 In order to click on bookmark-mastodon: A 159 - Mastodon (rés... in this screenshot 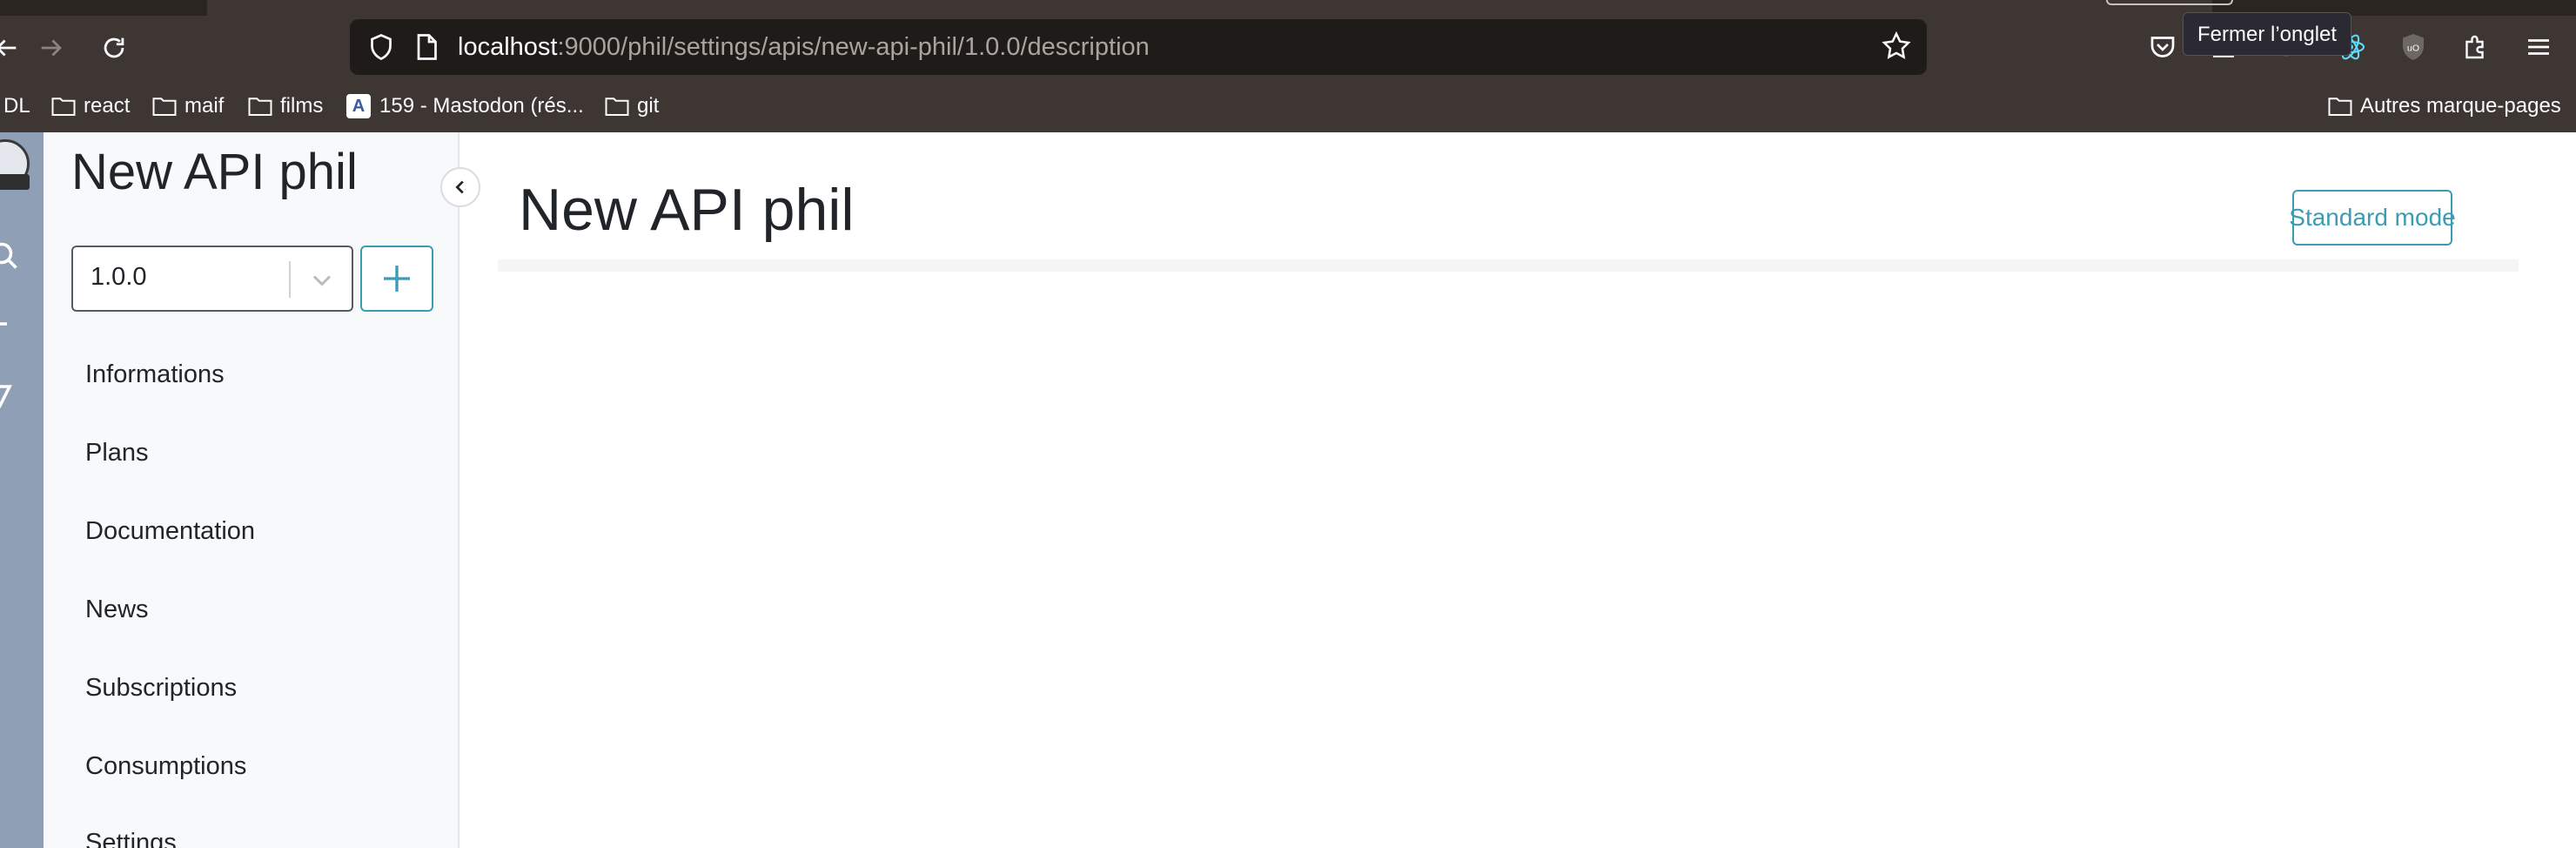, I will do `click(465, 106)`.